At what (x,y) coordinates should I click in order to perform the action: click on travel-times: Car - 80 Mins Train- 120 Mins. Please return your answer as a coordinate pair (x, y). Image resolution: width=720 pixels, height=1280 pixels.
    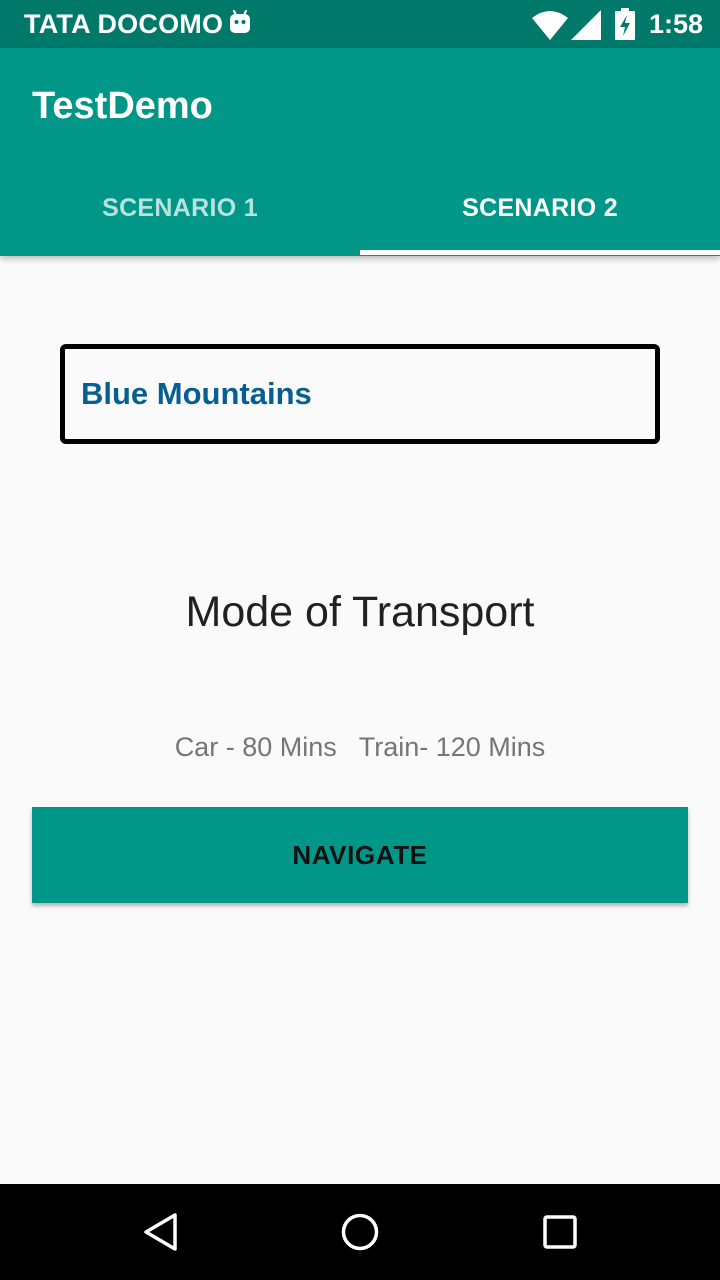
    Looking at the image, I should click on (360, 747).